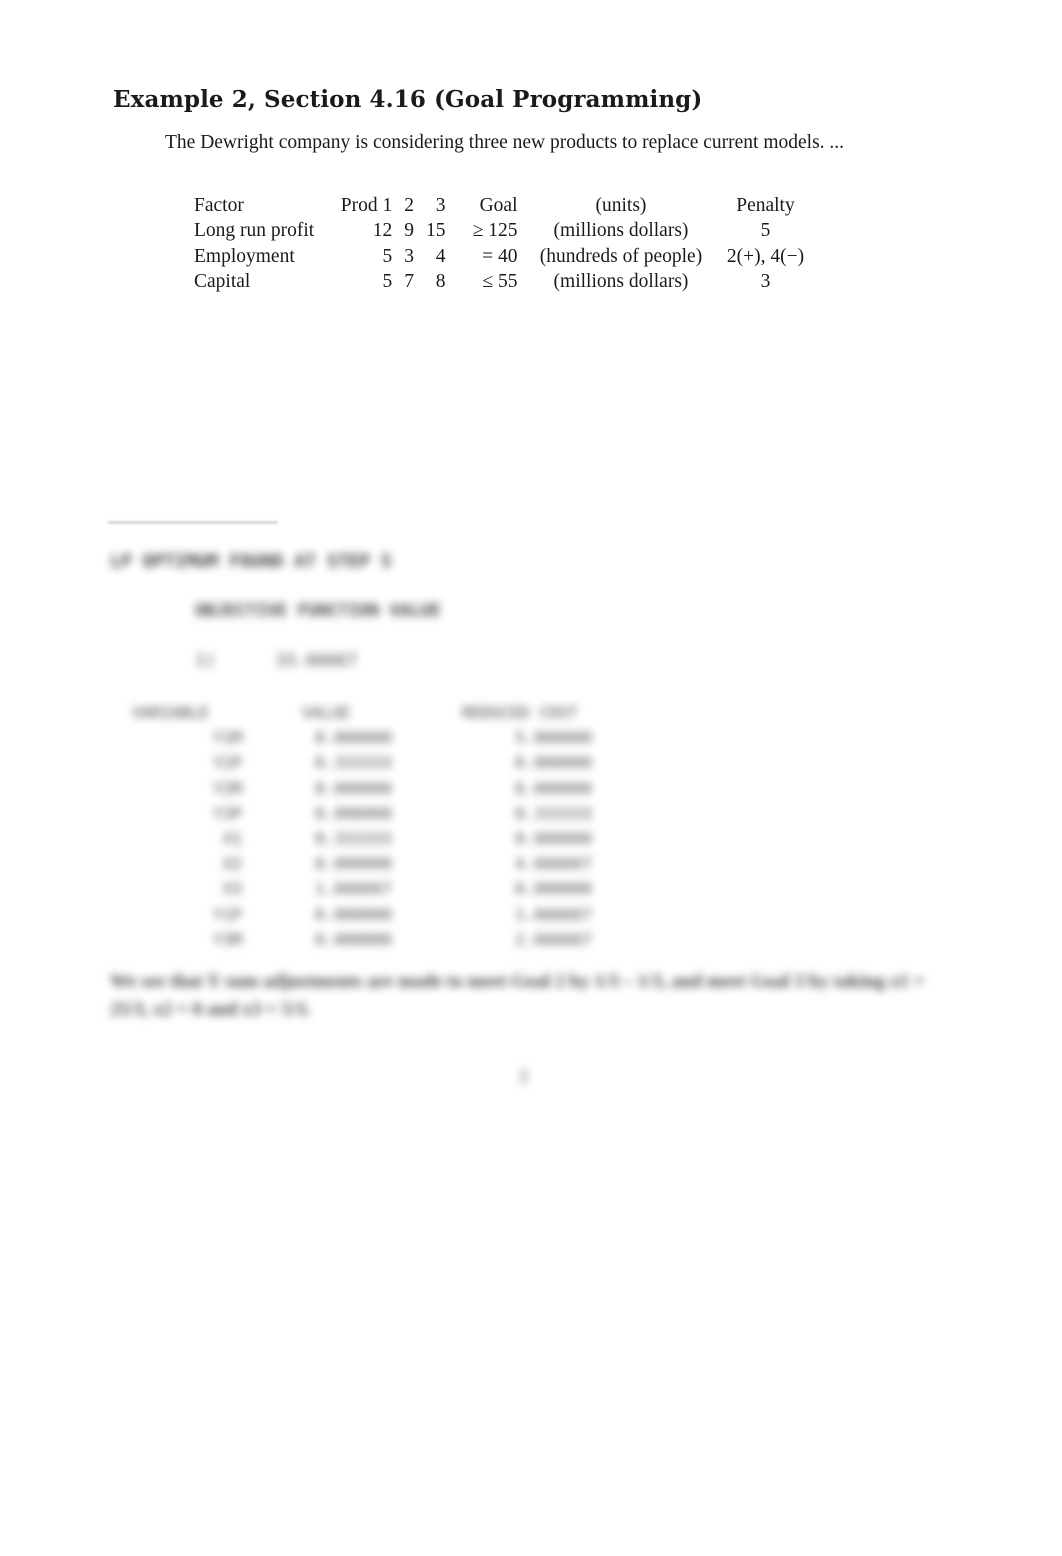  What do you see at coordinates (397, 813) in the screenshot?
I see `table-row: Y3P 0.000000 0.333333` at bounding box center [397, 813].